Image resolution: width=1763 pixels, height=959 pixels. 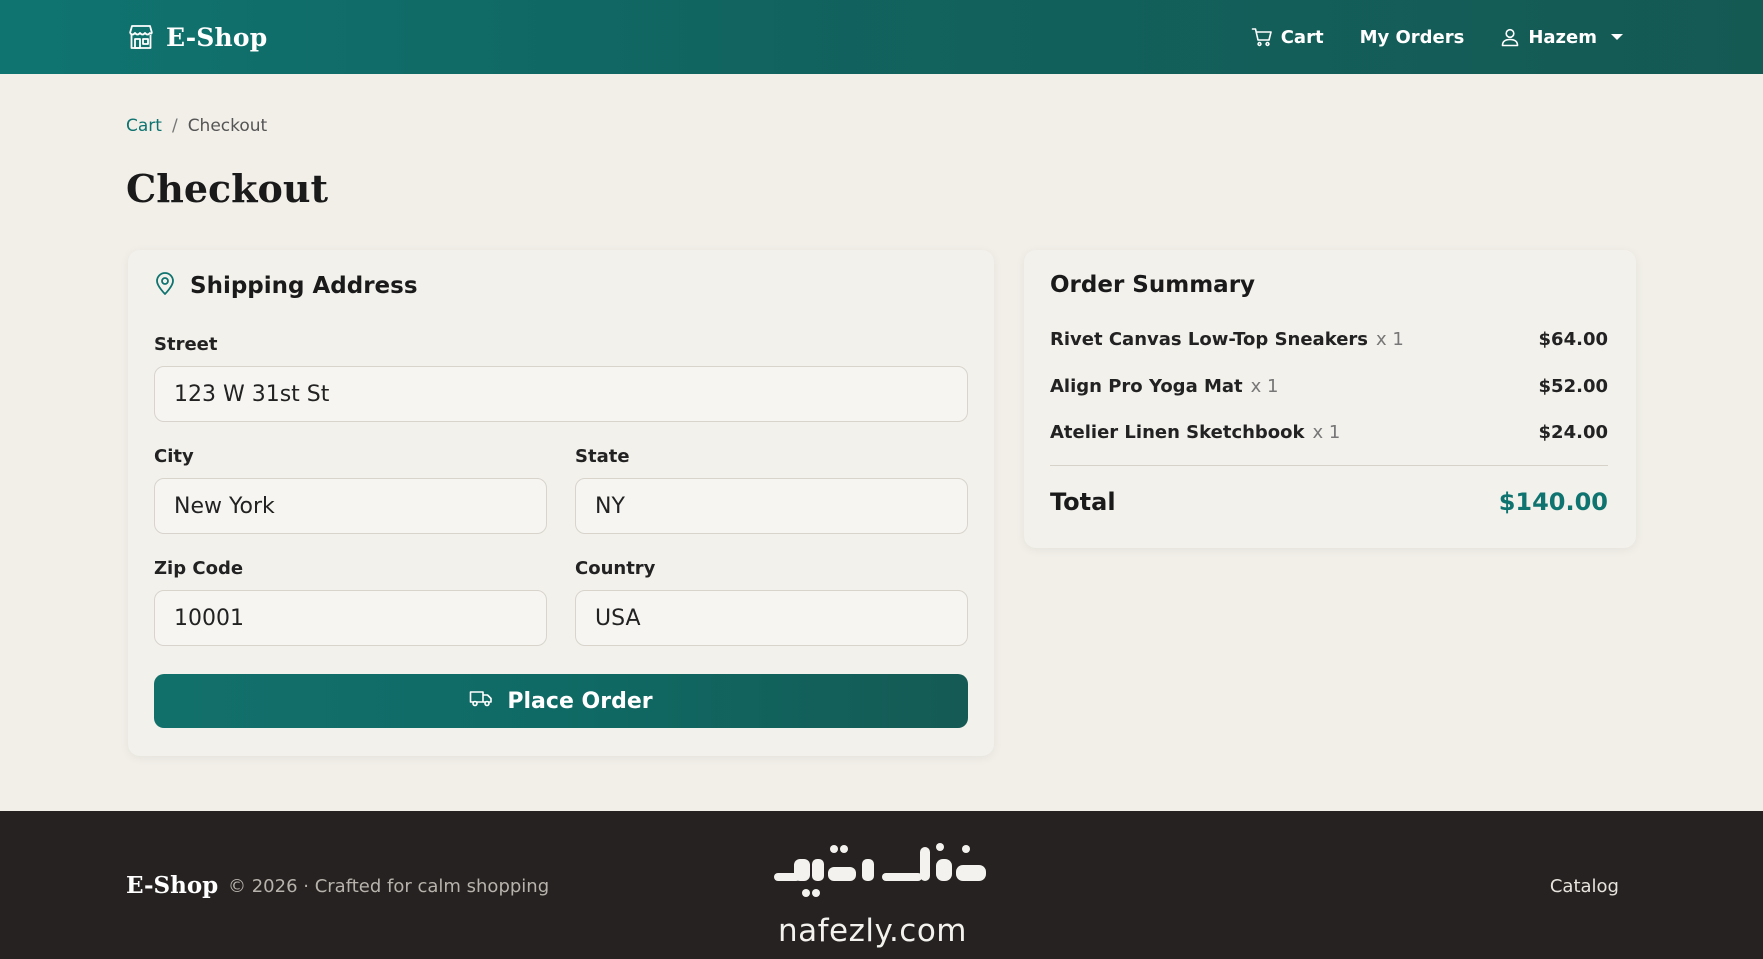 I want to click on summary-line-item: Rivet Canvas Low-Top Sneakers x 1 $64.00, so click(x=1329, y=339).